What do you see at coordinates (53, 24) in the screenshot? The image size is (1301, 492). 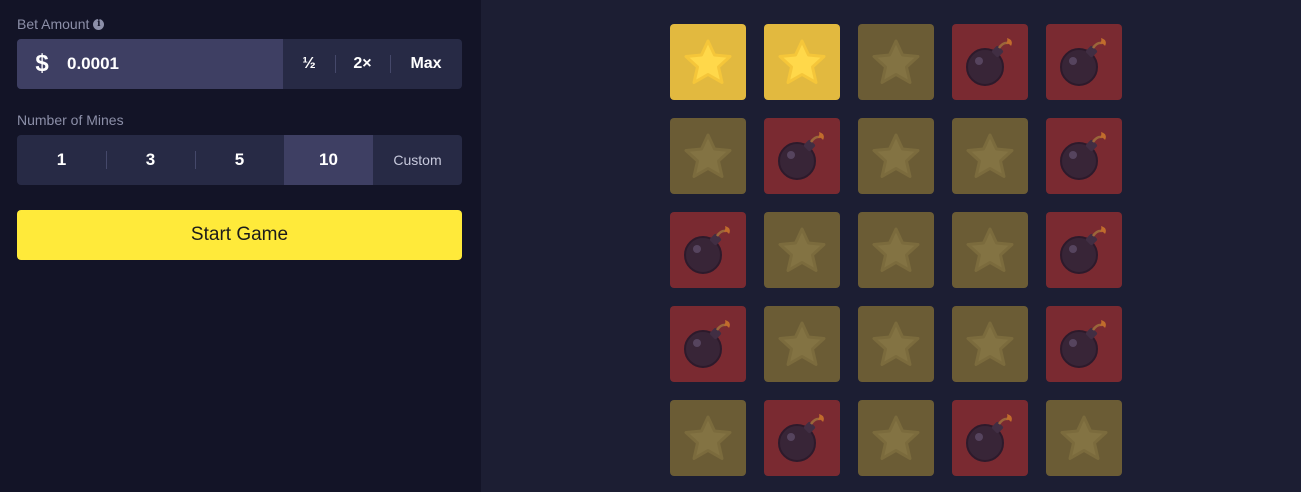 I see `bet-amount-label: Bet Amount` at bounding box center [53, 24].